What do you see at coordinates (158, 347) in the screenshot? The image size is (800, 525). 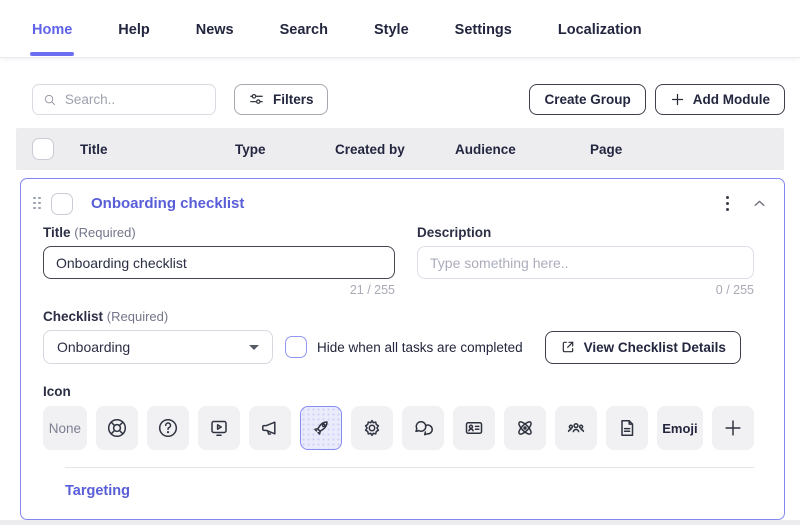 I see `checklist-select: Onboarding` at bounding box center [158, 347].